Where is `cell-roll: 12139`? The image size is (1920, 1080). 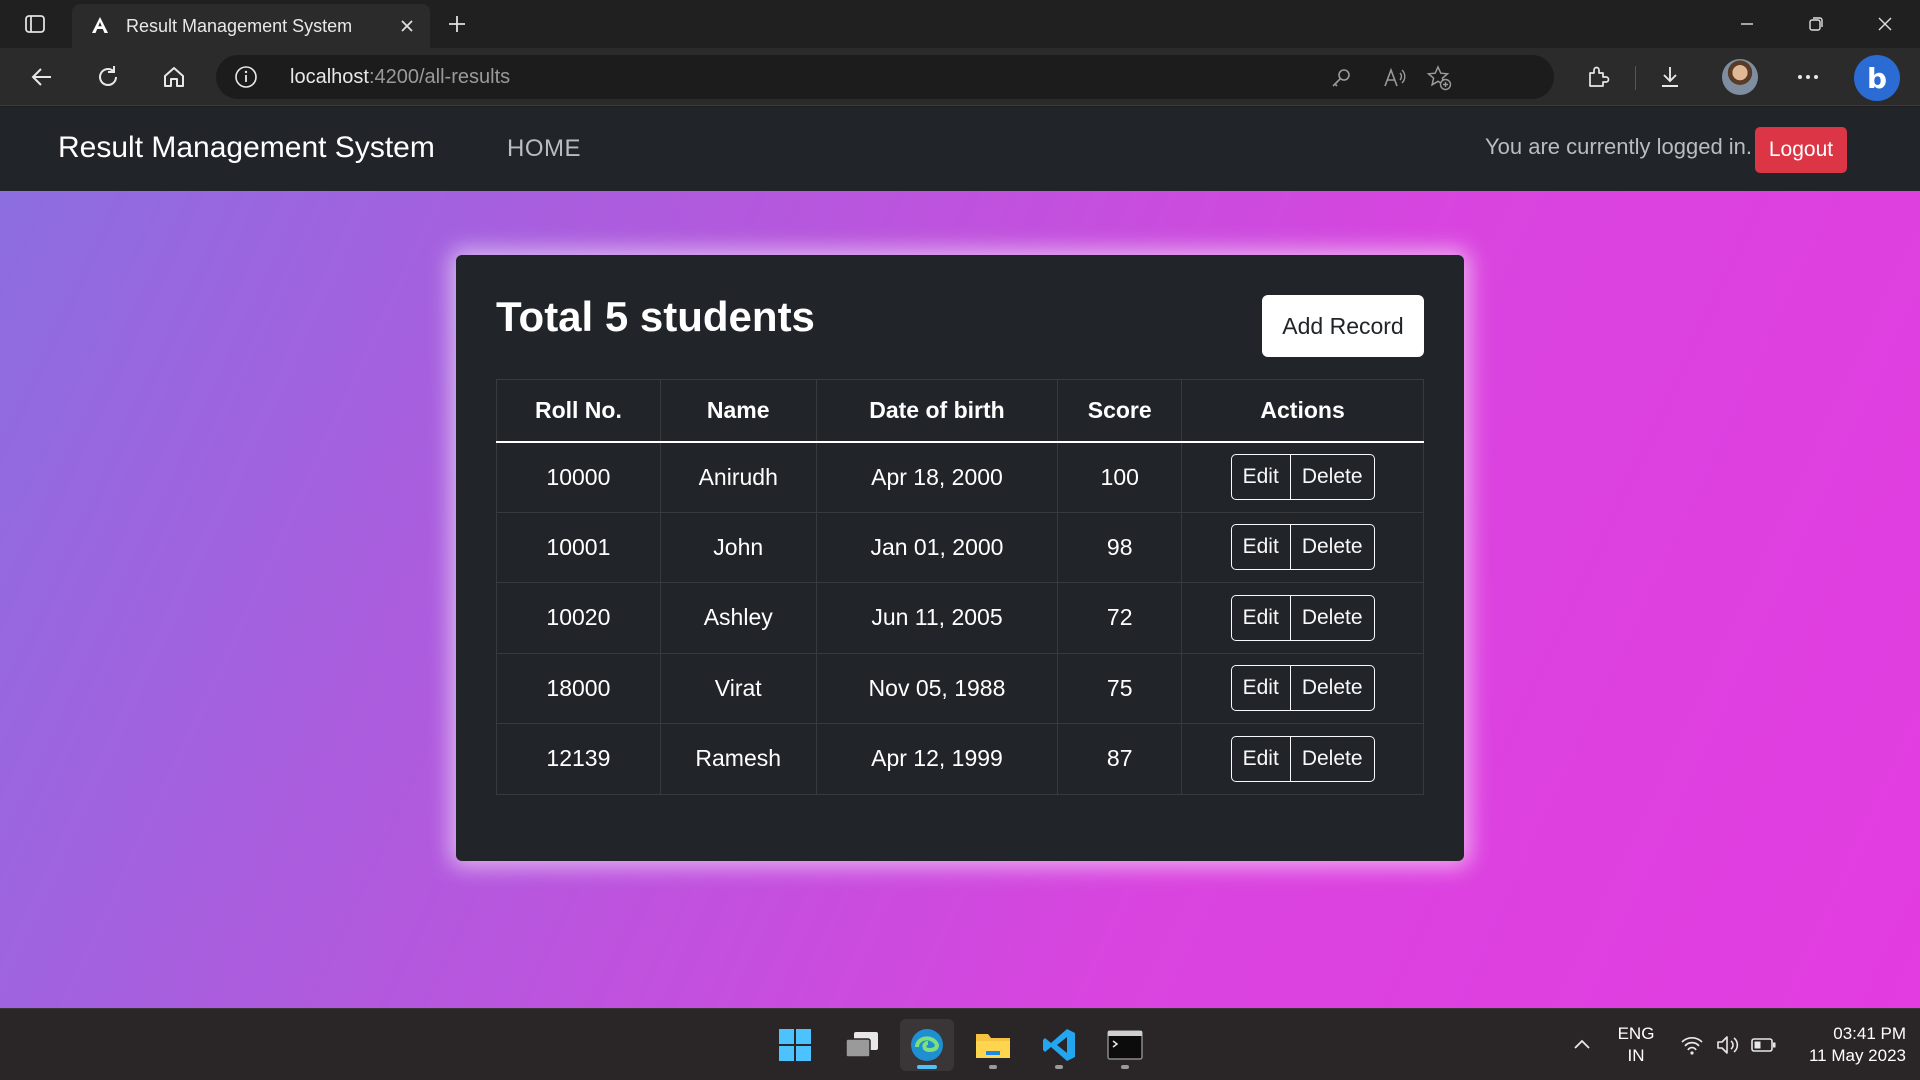 cell-roll: 12139 is located at coordinates (578, 759).